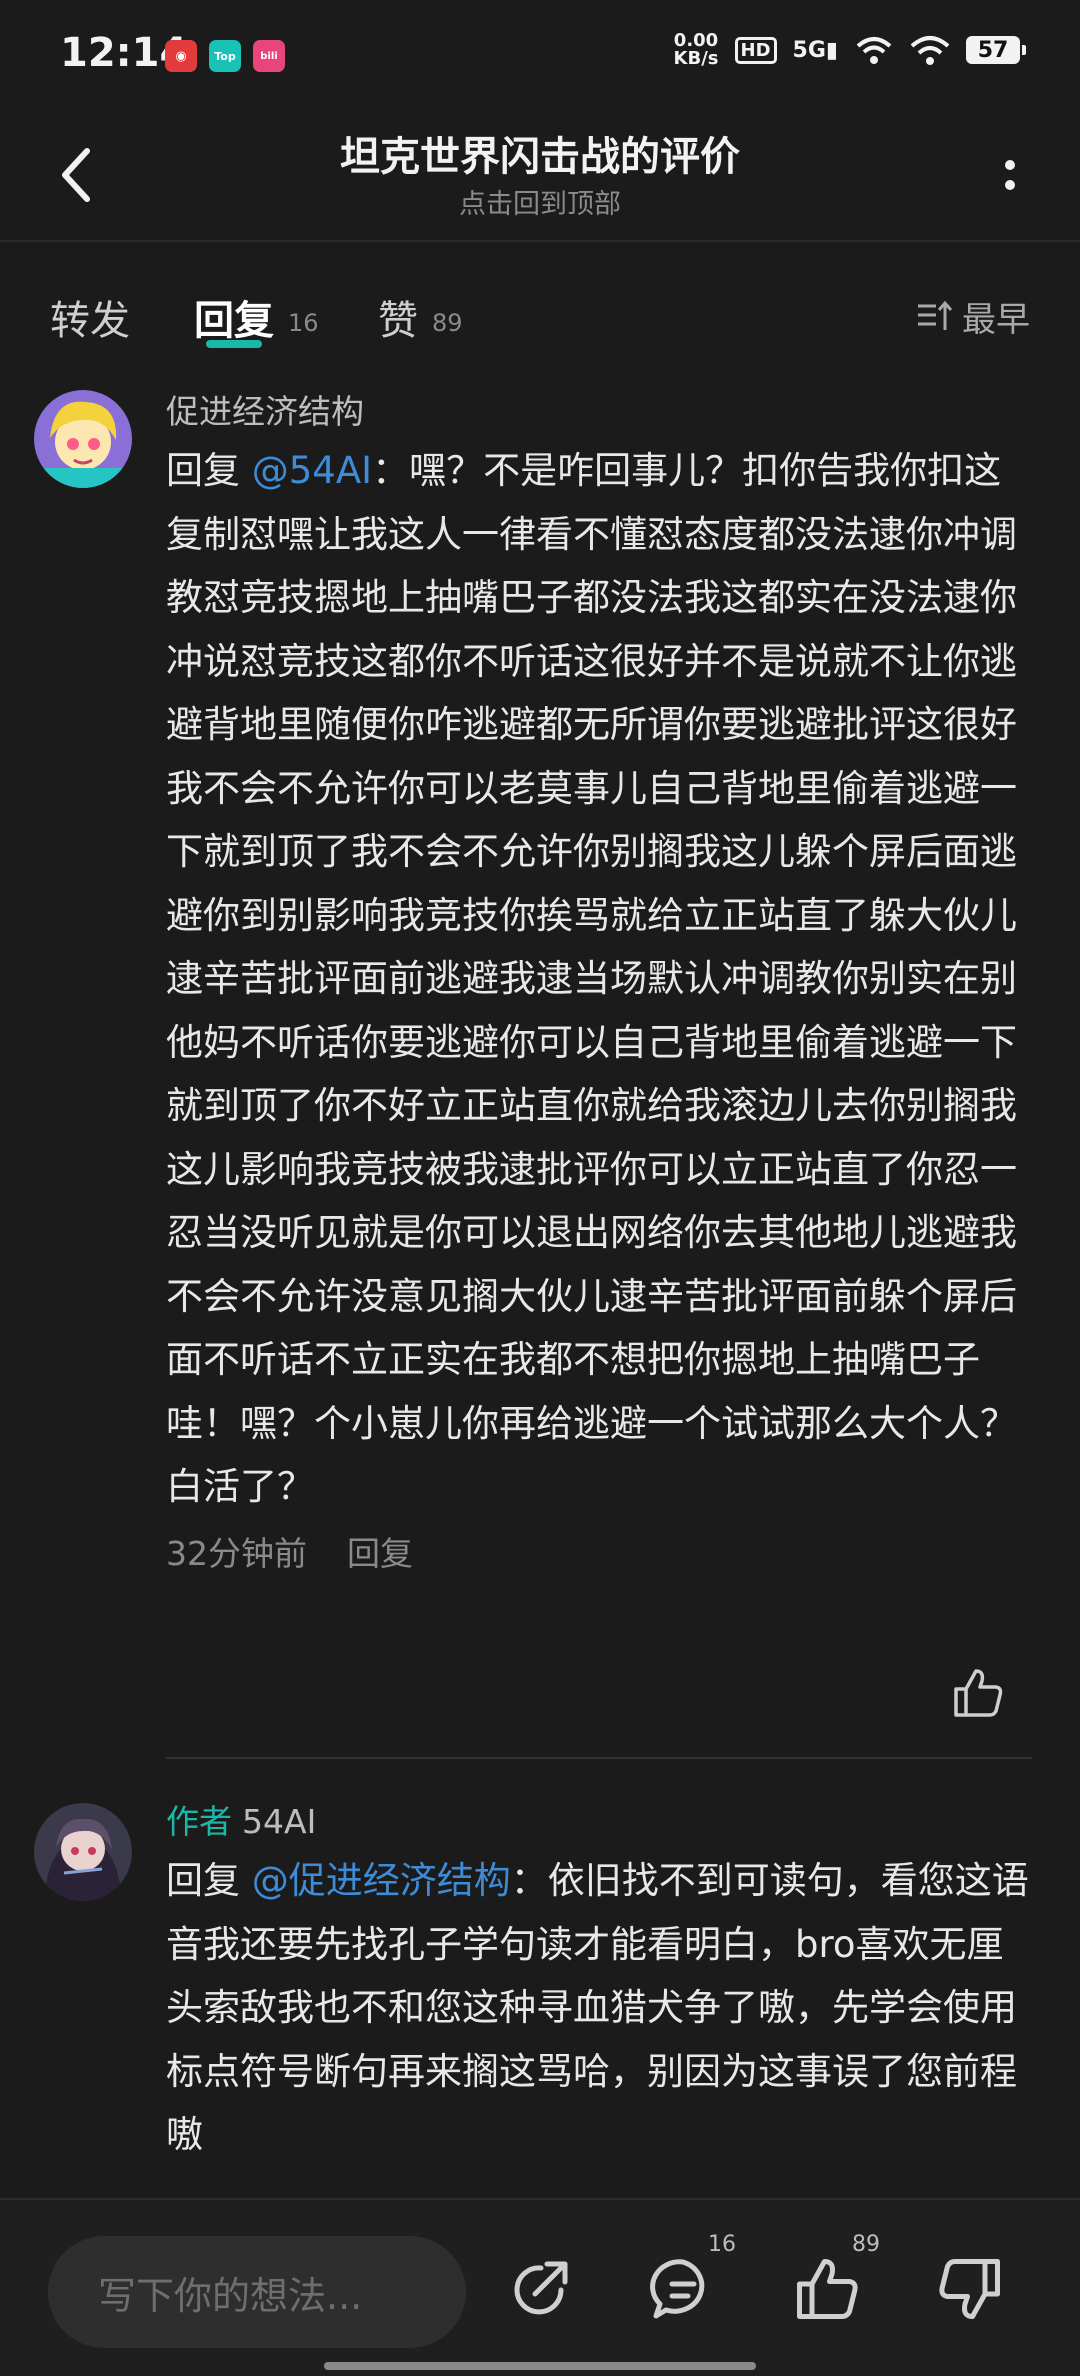 Image resolution: width=1080 pixels, height=2376 pixels. Describe the element at coordinates (815, 50) in the screenshot. I see `signal-5g-icon: 5G▮` at that location.